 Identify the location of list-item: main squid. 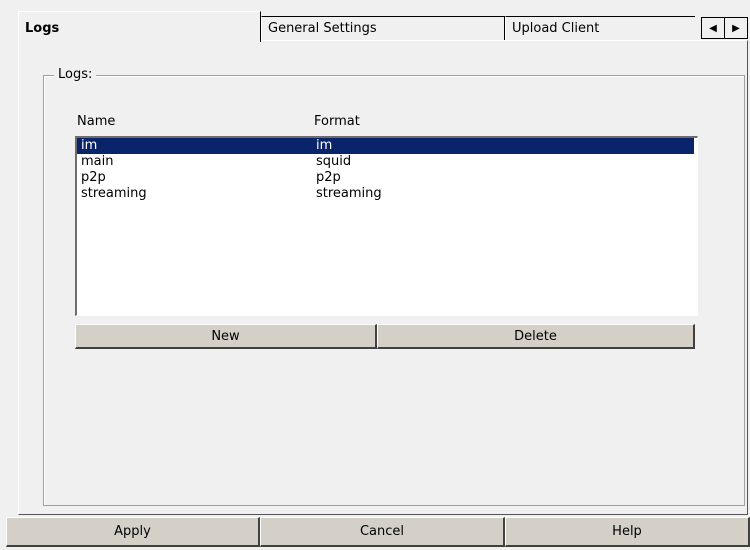
(385, 162).